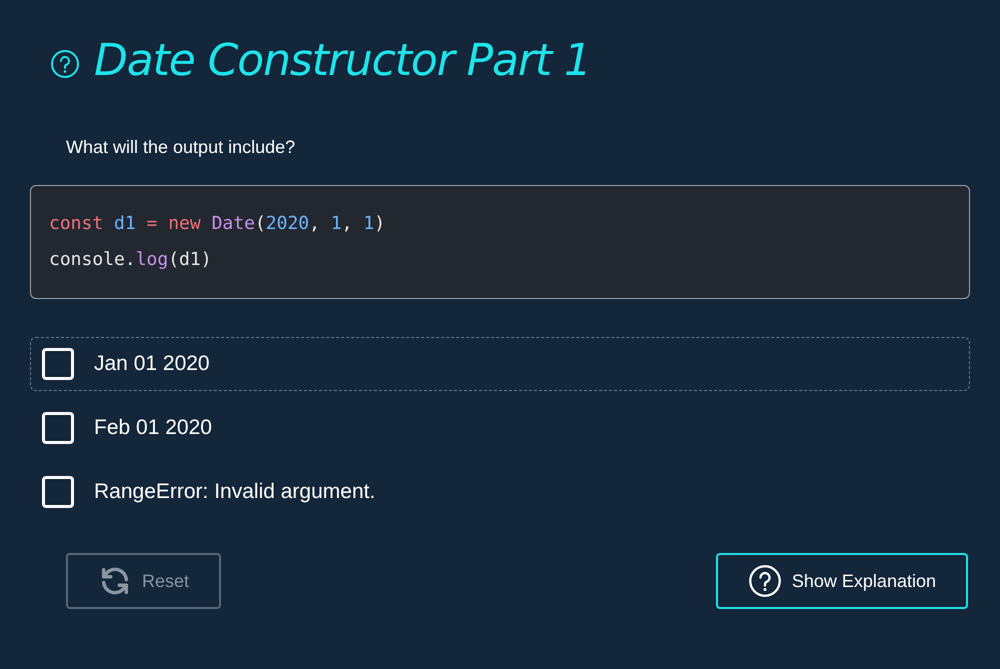  What do you see at coordinates (342, 61) in the screenshot?
I see `quiz-title: Date Constructor Part 1` at bounding box center [342, 61].